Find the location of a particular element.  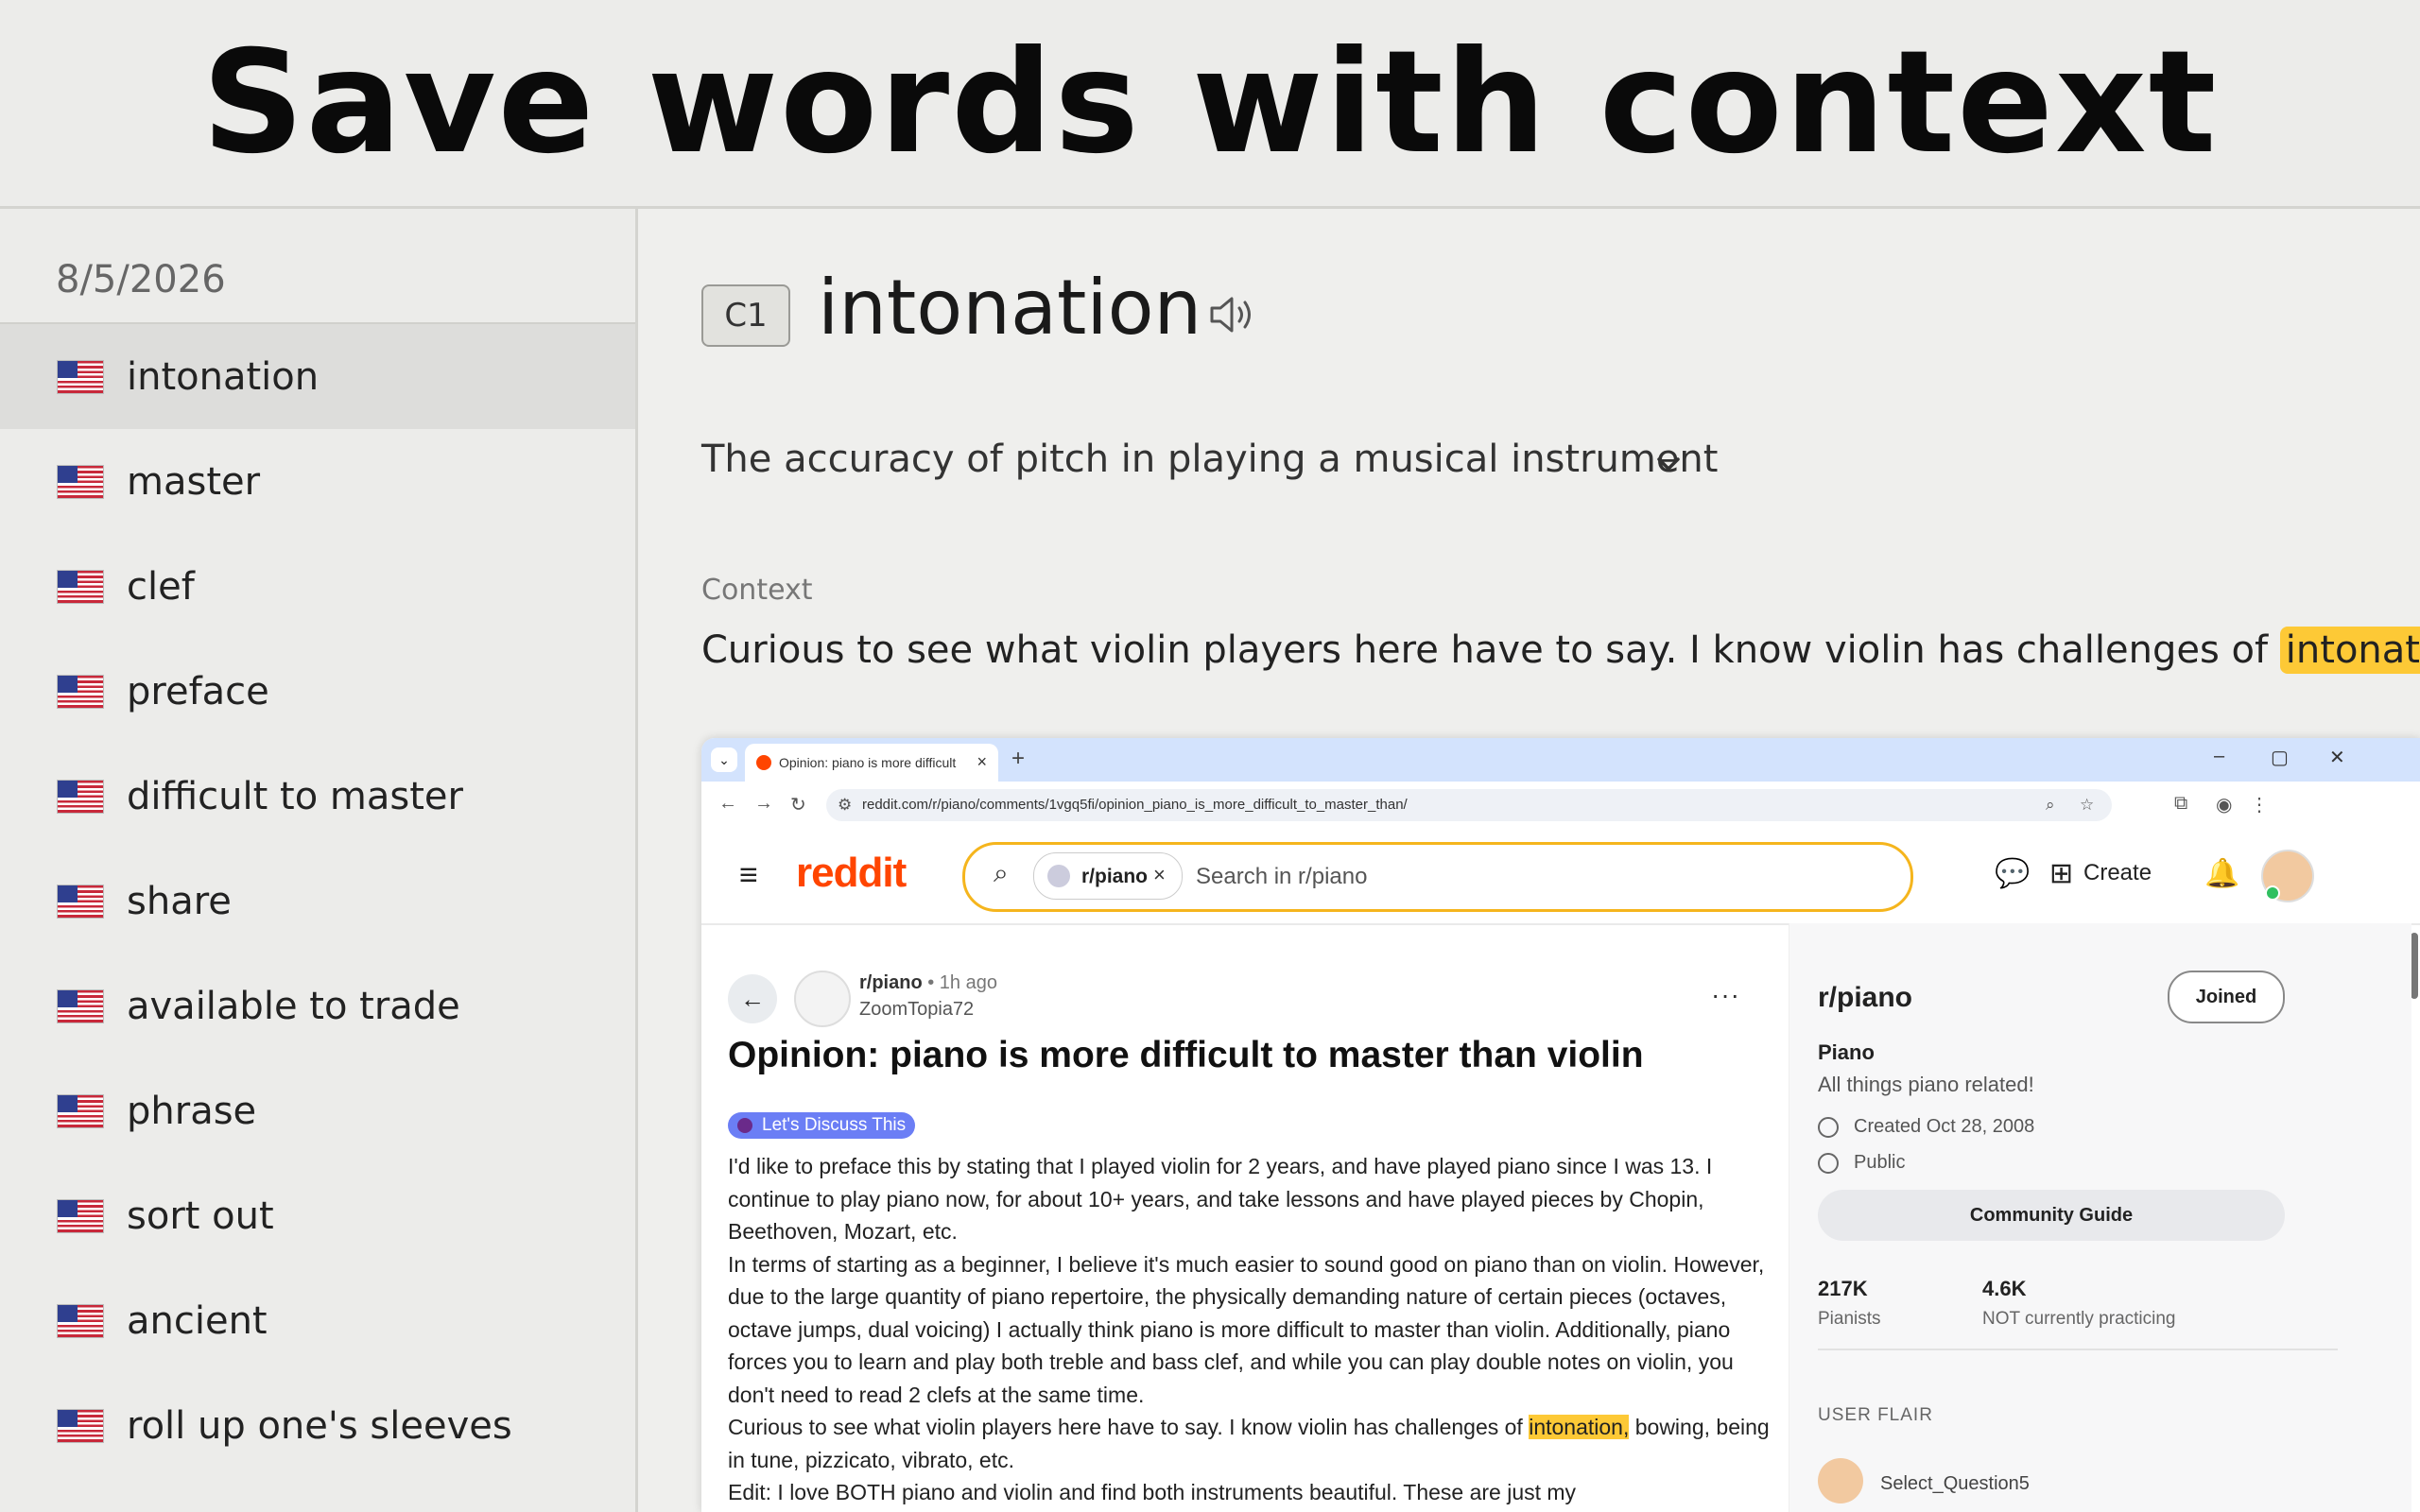

word-item-clef: clef is located at coordinates (318, 586).